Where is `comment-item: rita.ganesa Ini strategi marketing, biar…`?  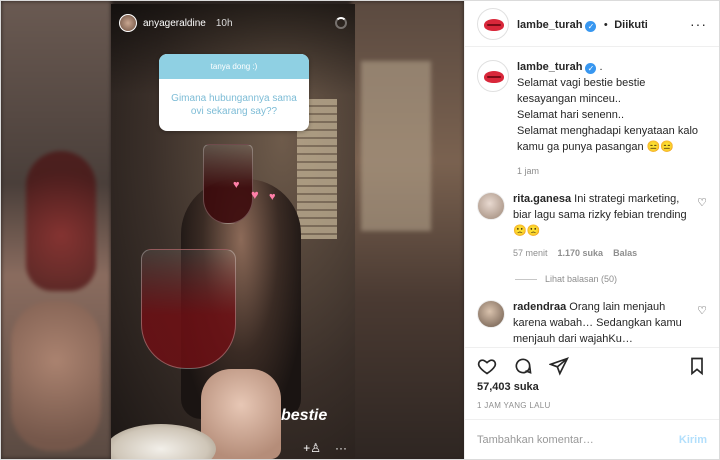
comment-item: rita.ganesa Ini strategi marketing, biar… is located at coordinates (592, 226).